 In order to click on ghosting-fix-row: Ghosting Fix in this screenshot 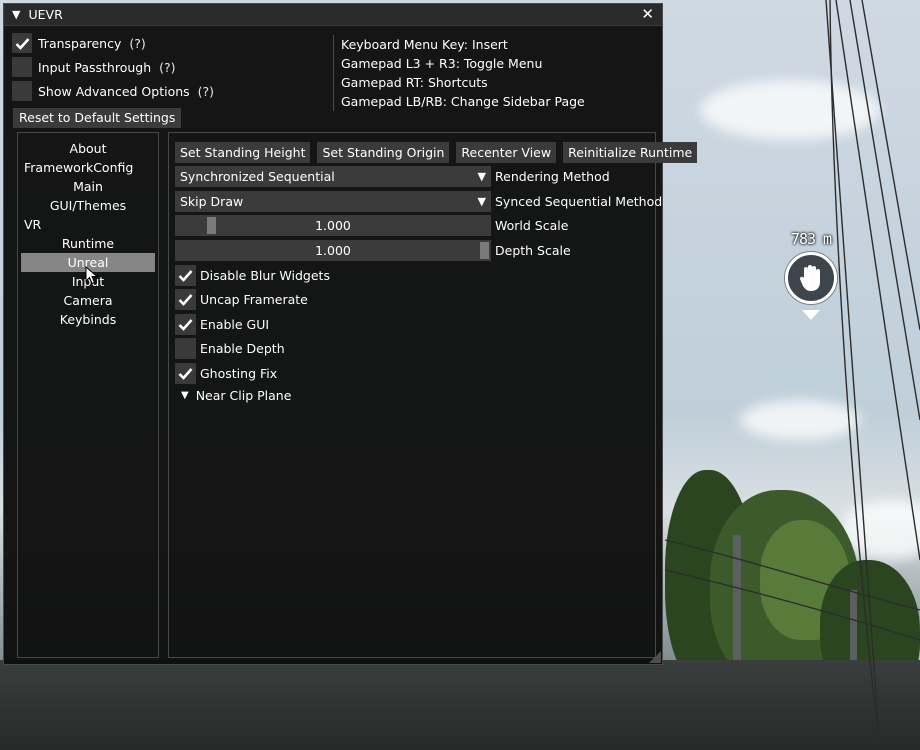, I will do `click(226, 373)`.